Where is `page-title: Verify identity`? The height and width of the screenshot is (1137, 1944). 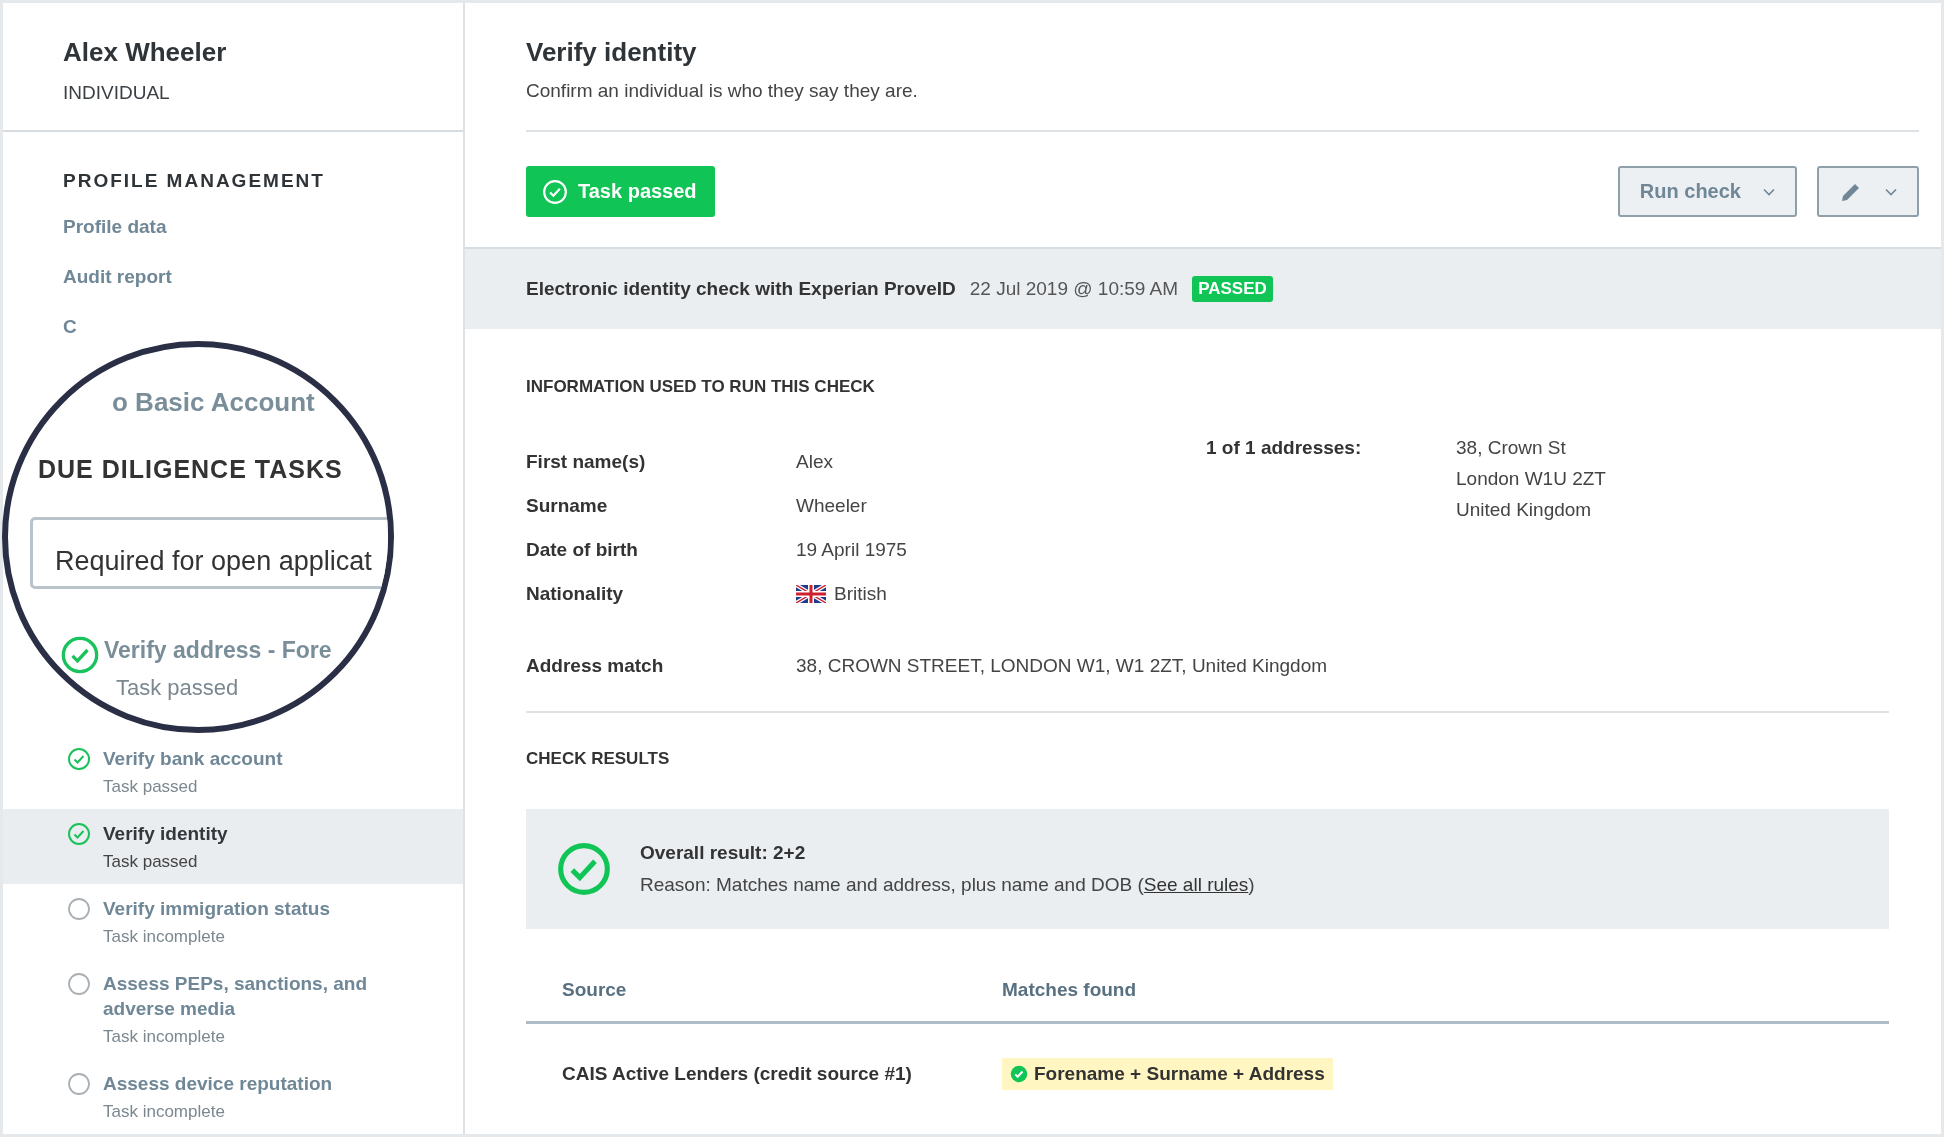 page-title: Verify identity is located at coordinates (612, 52).